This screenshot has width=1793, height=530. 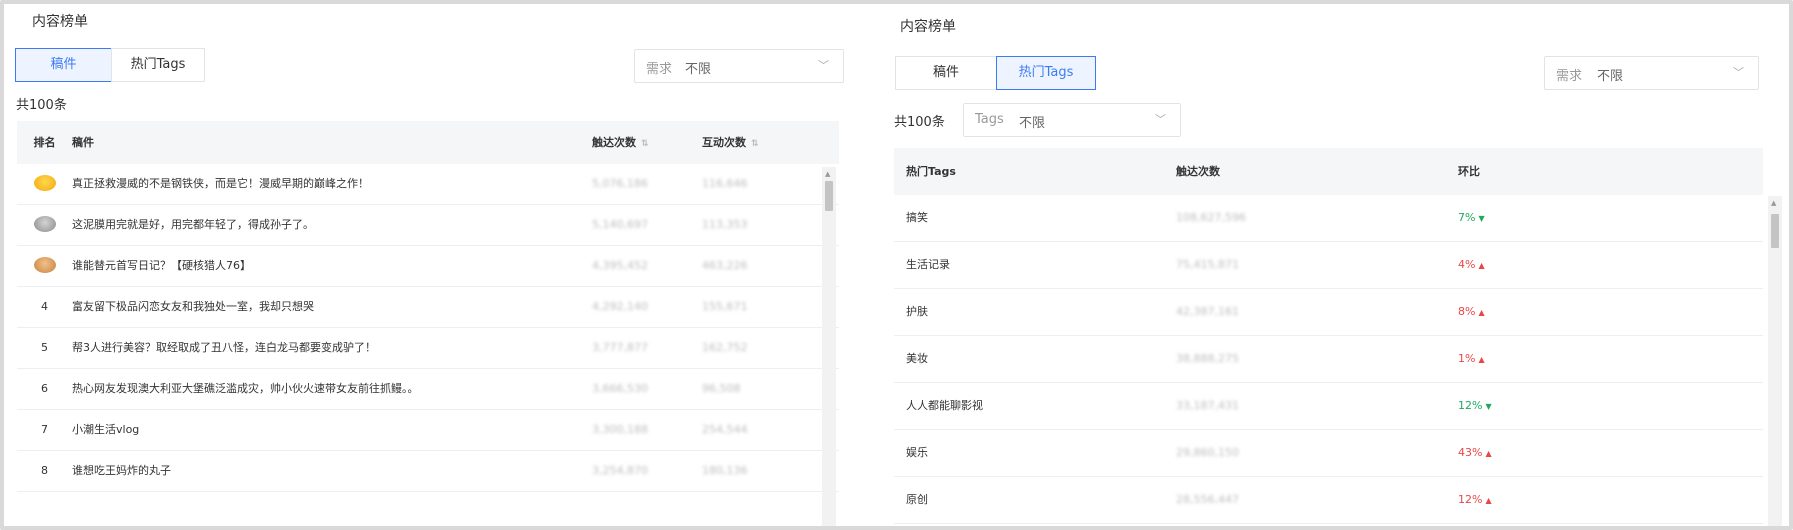 I want to click on col-interactions: 互动次数 ⇅, so click(x=754, y=142).